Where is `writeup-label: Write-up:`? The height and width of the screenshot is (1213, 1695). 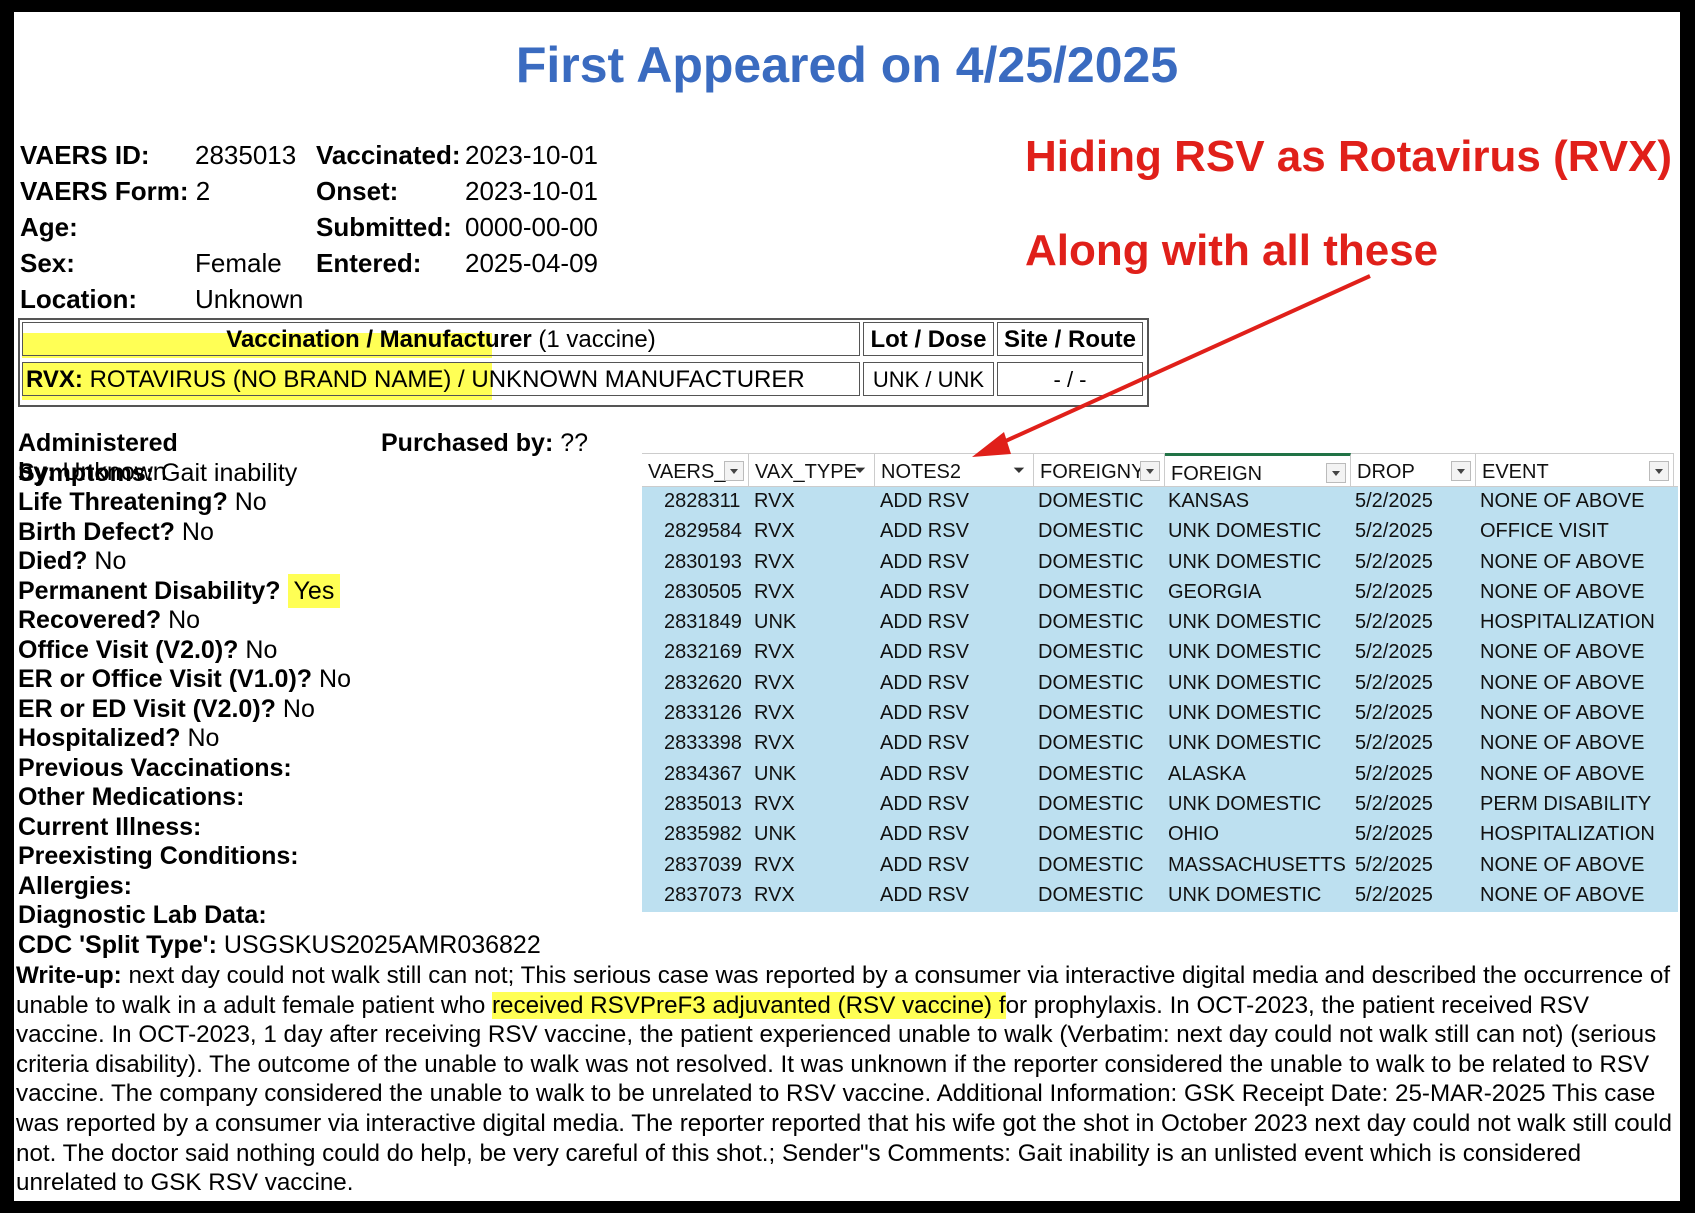 writeup-label: Write-up: is located at coordinates (69, 975).